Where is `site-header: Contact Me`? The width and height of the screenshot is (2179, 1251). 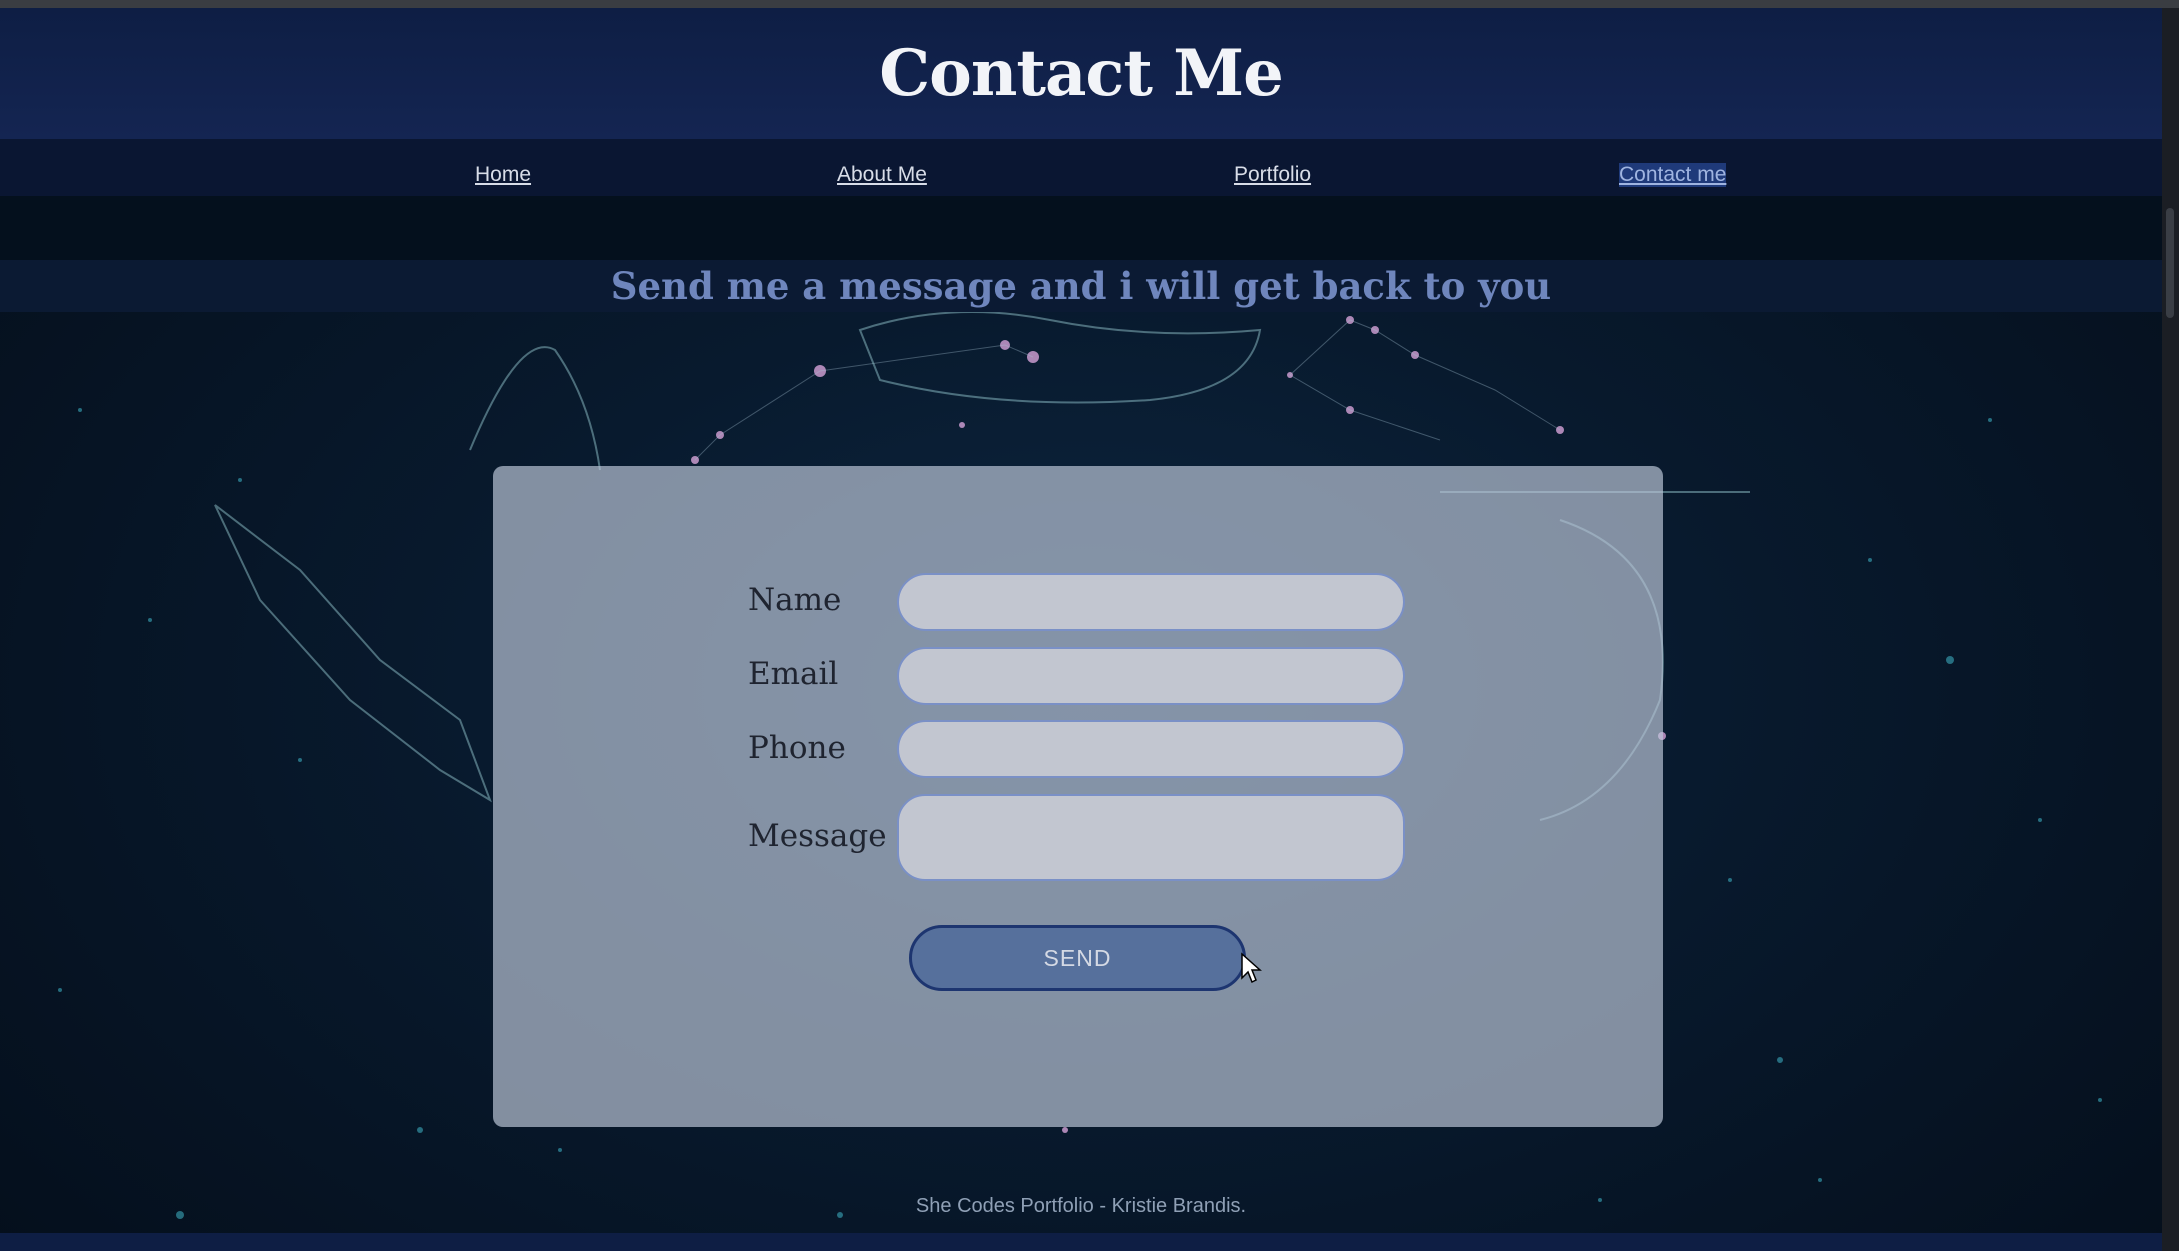
site-header: Contact Me is located at coordinates (1081, 73).